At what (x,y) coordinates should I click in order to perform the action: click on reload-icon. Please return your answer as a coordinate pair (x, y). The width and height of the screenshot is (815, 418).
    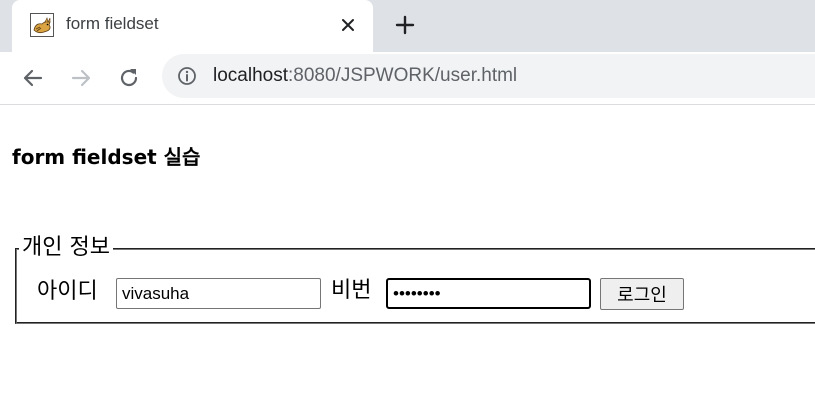
    Looking at the image, I should click on (129, 78).